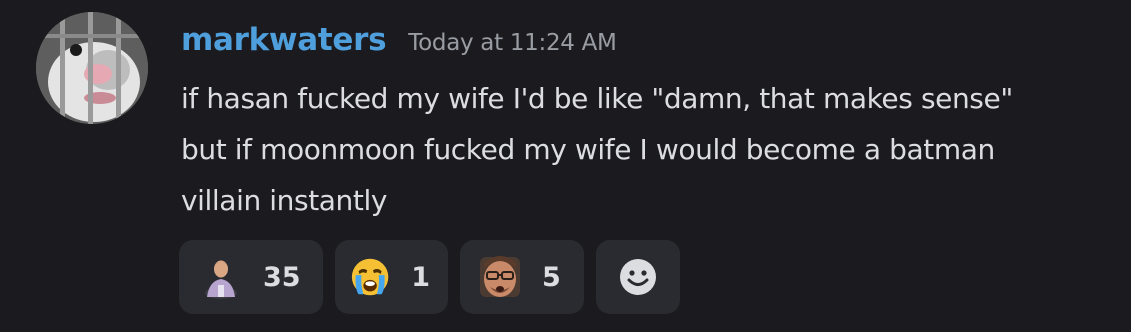 The image size is (1131, 332). I want to click on face-emote-icon, so click(500, 276).